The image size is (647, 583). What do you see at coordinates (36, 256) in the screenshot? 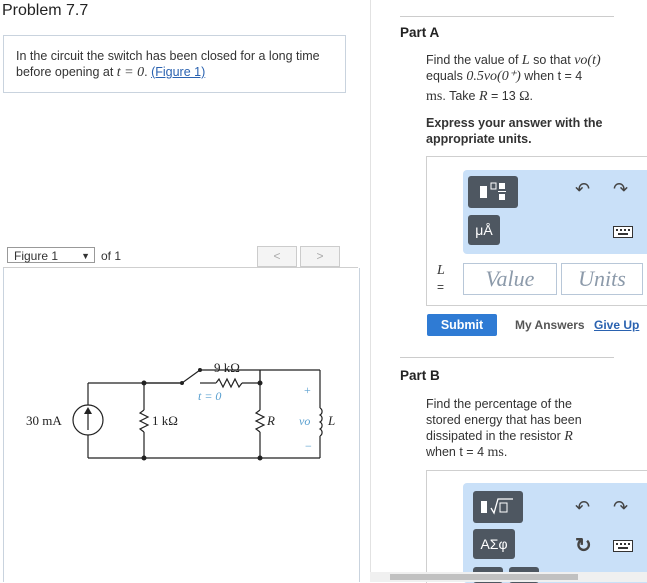
I see `figure-select-value: Figure 1` at bounding box center [36, 256].